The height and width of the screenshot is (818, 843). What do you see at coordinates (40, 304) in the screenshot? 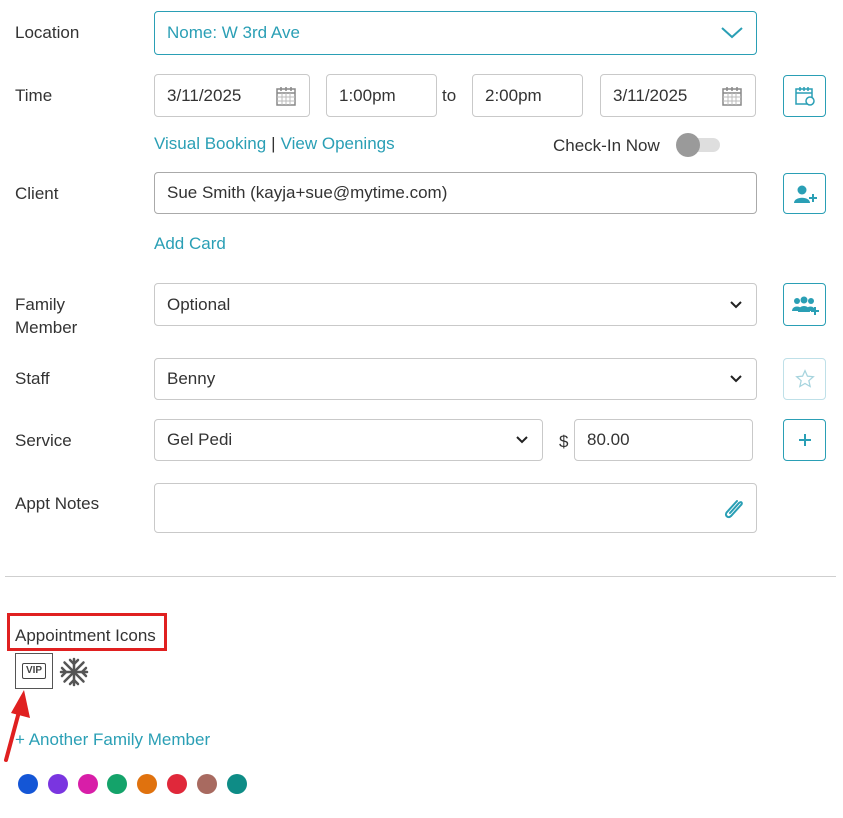
I see `family-member-label-line1: Family` at bounding box center [40, 304].